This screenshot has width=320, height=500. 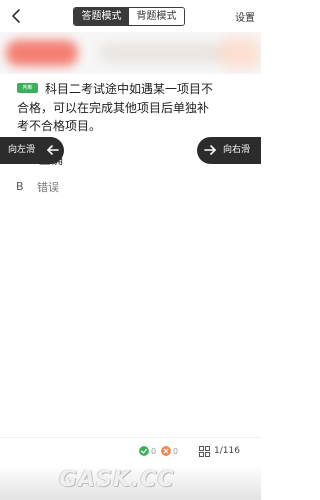 I want to click on arrow-left-icon, so click(x=53, y=150).